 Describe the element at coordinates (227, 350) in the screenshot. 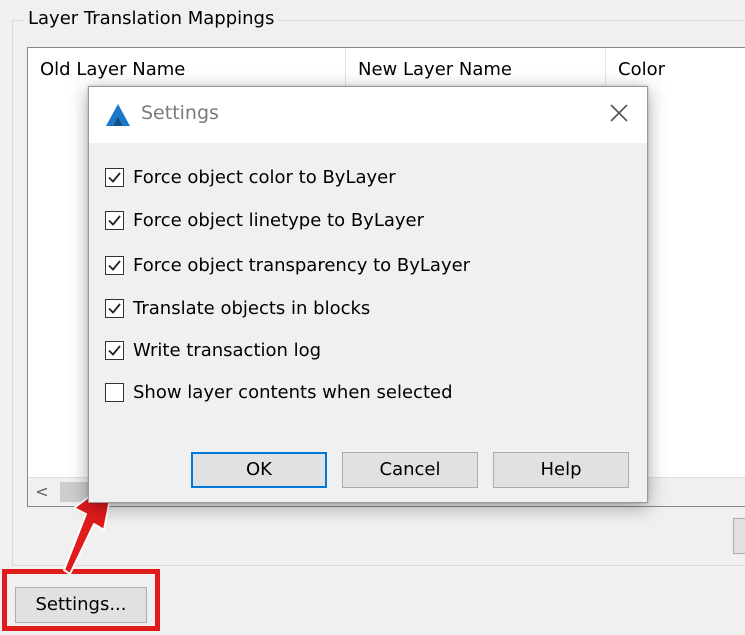

I see `option-label: Write transaction log` at that location.